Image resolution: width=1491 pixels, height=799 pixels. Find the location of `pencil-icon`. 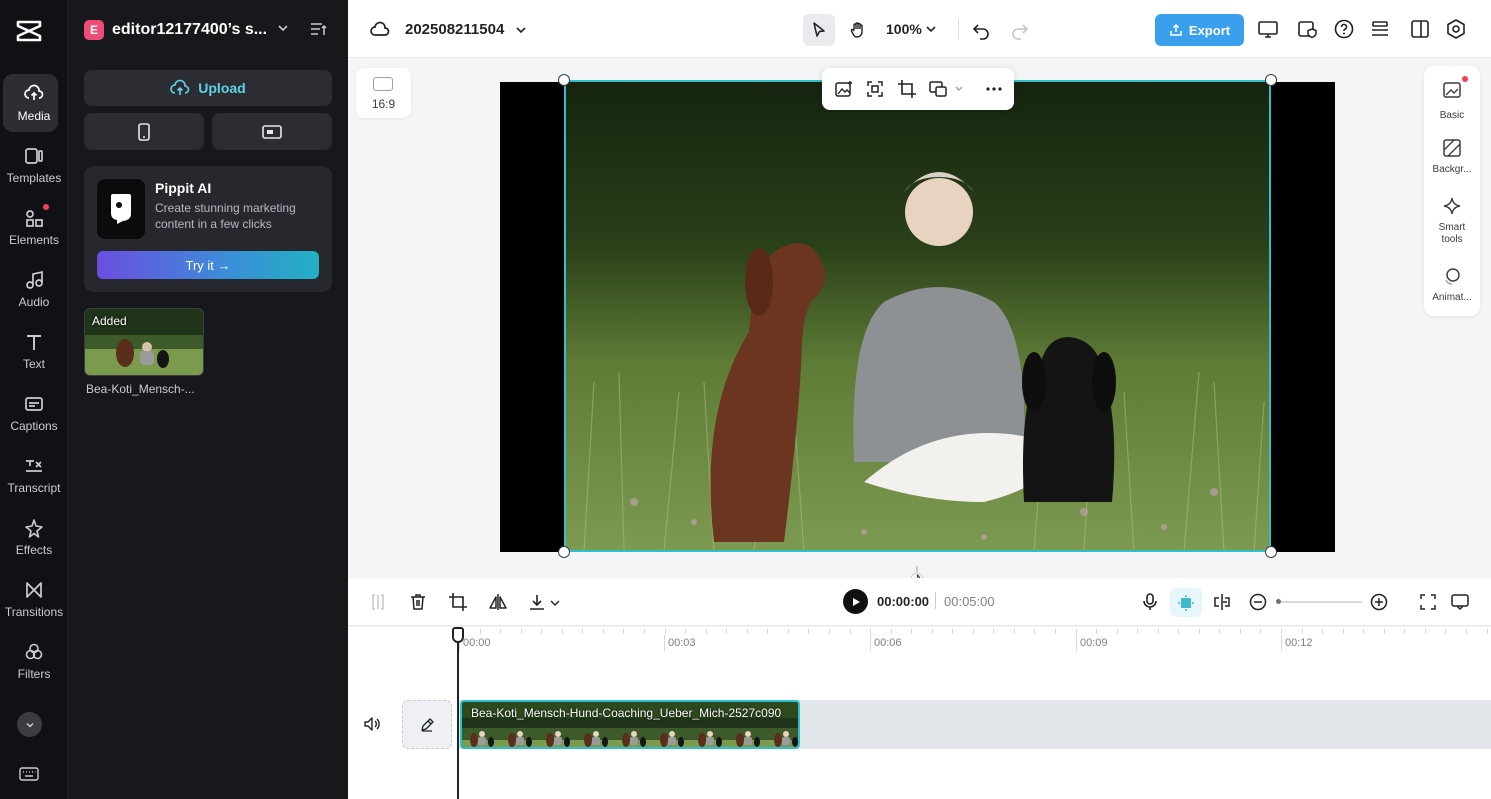

pencil-icon is located at coordinates (427, 724).